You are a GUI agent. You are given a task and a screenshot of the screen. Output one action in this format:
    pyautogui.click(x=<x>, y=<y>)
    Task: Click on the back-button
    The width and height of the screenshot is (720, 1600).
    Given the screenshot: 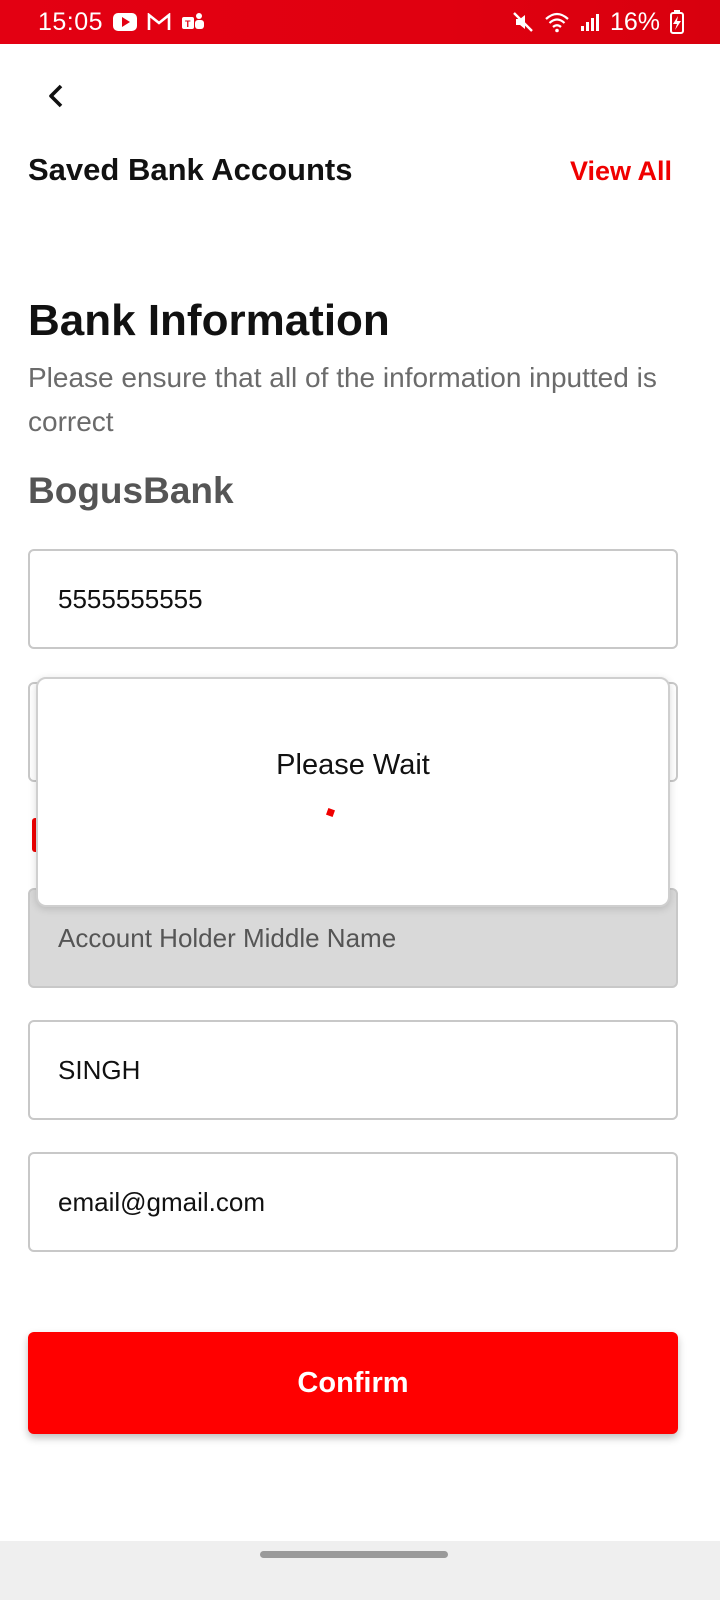 What is the action you would take?
    pyautogui.click(x=56, y=98)
    